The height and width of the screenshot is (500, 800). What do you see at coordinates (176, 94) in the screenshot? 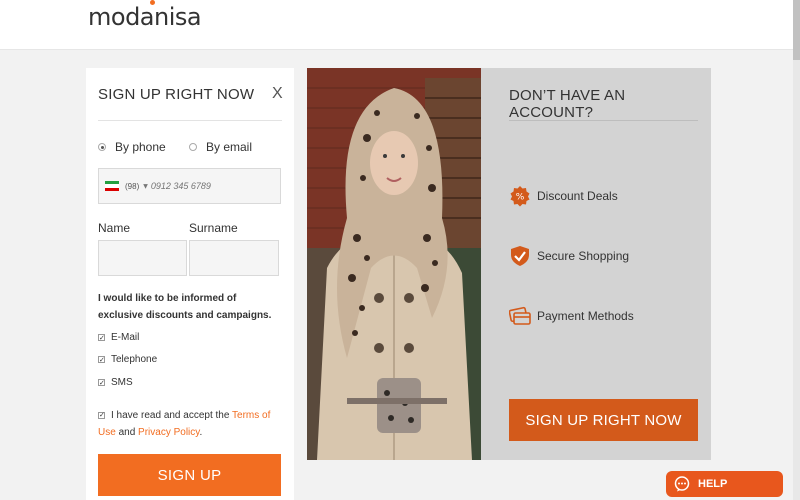
I see `signup-title: SIGN UP RIGHT NOW` at bounding box center [176, 94].